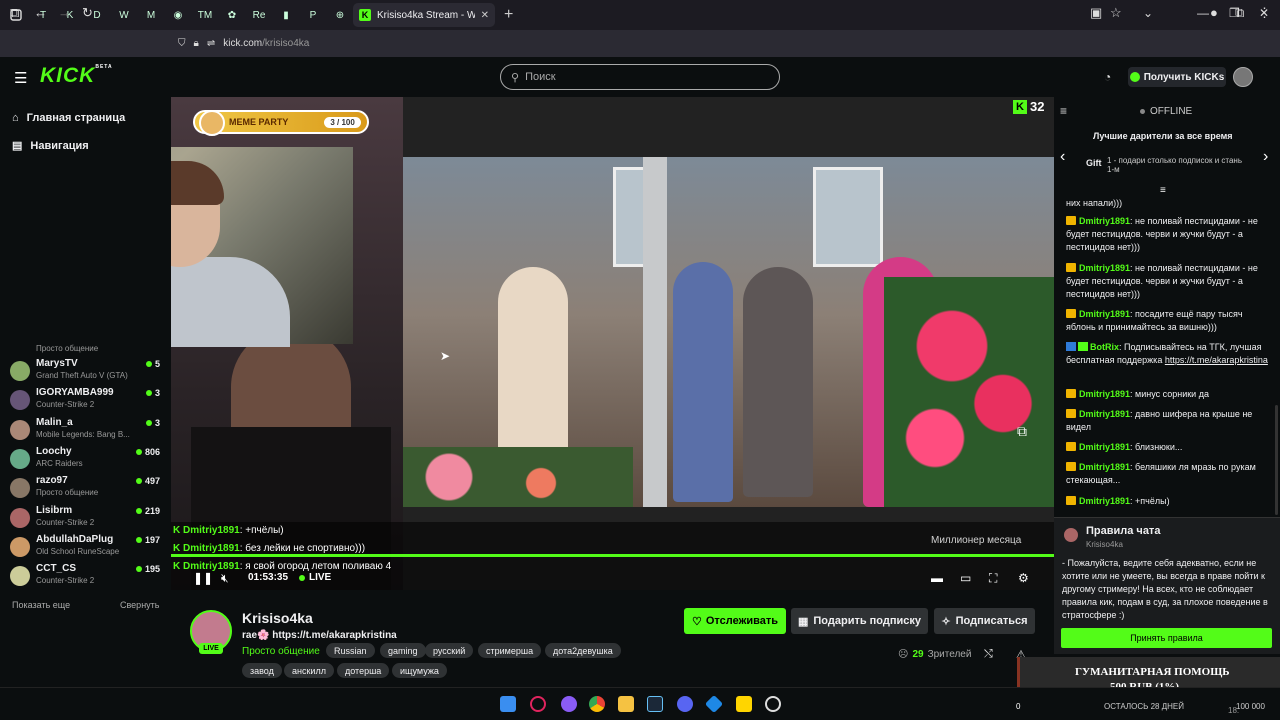 The height and width of the screenshot is (720, 1280). I want to click on lock-icon: 🔒︎, so click(196, 43).